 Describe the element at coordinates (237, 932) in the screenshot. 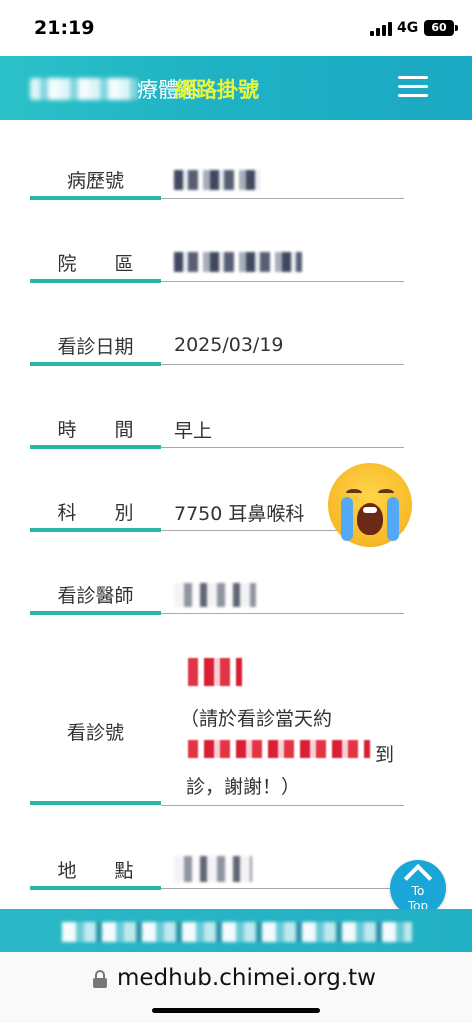

I see `redacted-footer-text` at that location.